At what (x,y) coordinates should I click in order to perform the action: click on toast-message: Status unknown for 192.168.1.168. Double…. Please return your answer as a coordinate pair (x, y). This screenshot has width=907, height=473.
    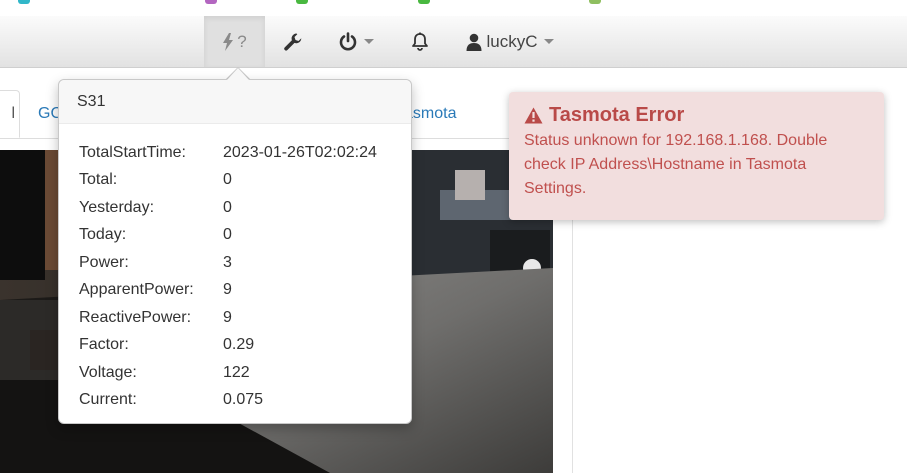
    Looking at the image, I should click on (676, 164).